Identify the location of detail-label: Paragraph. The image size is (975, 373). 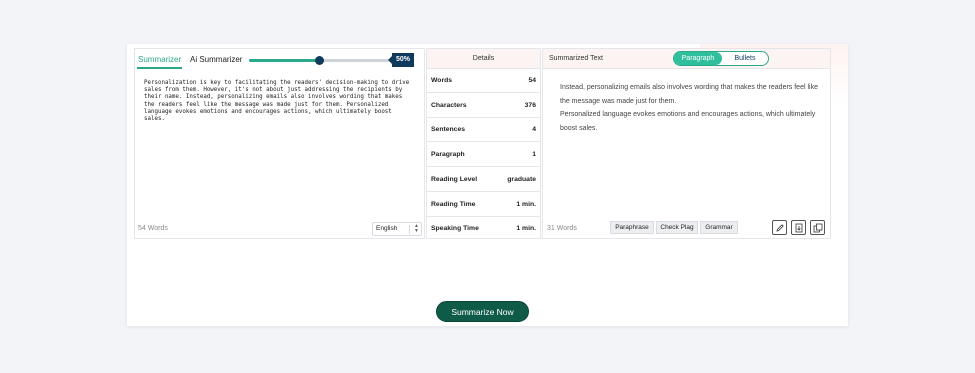
(448, 155).